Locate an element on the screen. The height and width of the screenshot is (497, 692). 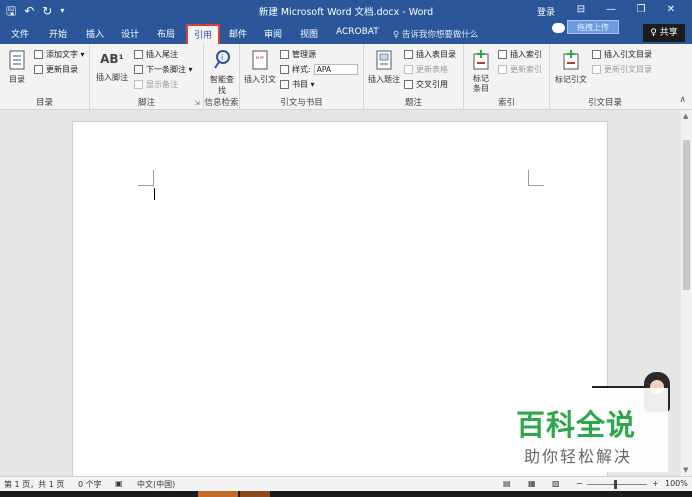
cross-reference-label: 交叉引用 is located at coordinates (432, 84).